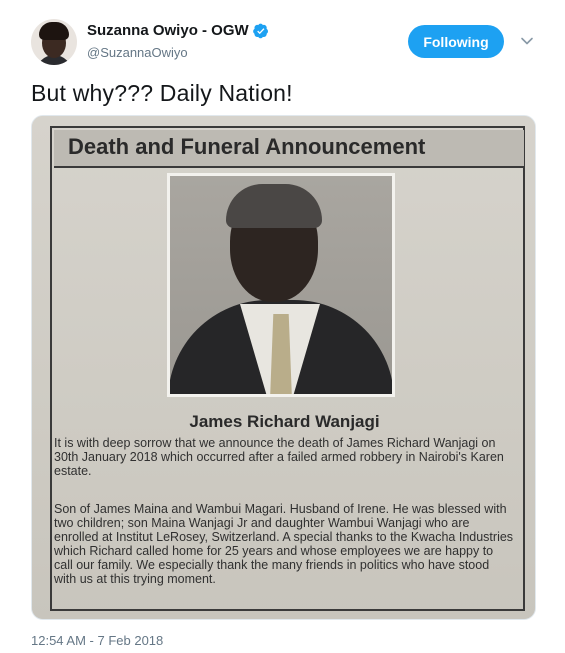  I want to click on portrait-photo, so click(281, 285).